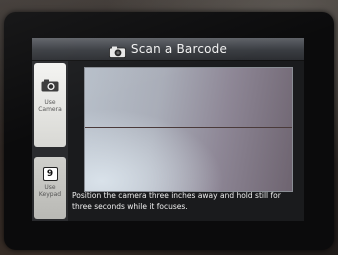 This screenshot has height=255, width=338. I want to click on use-keypad-button: 9 Use Keypad, so click(50, 188).